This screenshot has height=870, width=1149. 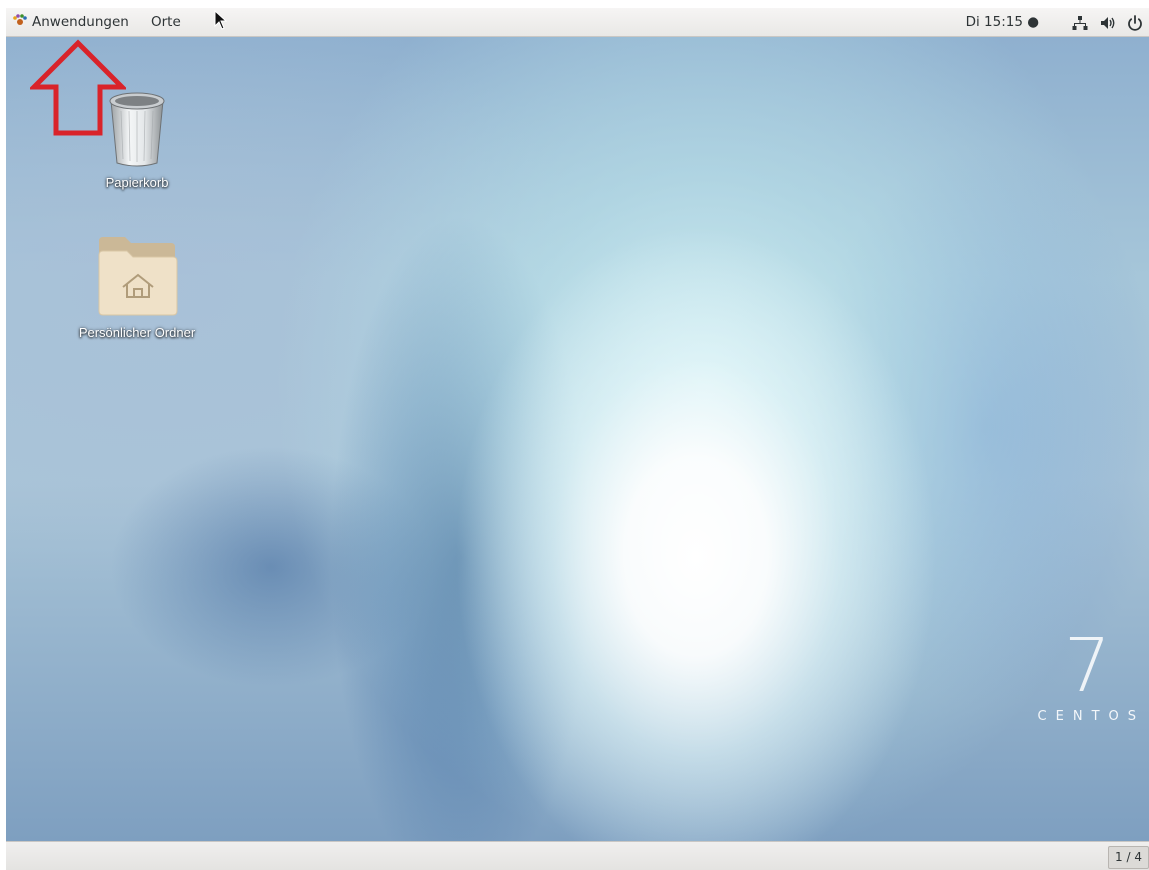 I want to click on places-menu: Orte, so click(x=166, y=22).